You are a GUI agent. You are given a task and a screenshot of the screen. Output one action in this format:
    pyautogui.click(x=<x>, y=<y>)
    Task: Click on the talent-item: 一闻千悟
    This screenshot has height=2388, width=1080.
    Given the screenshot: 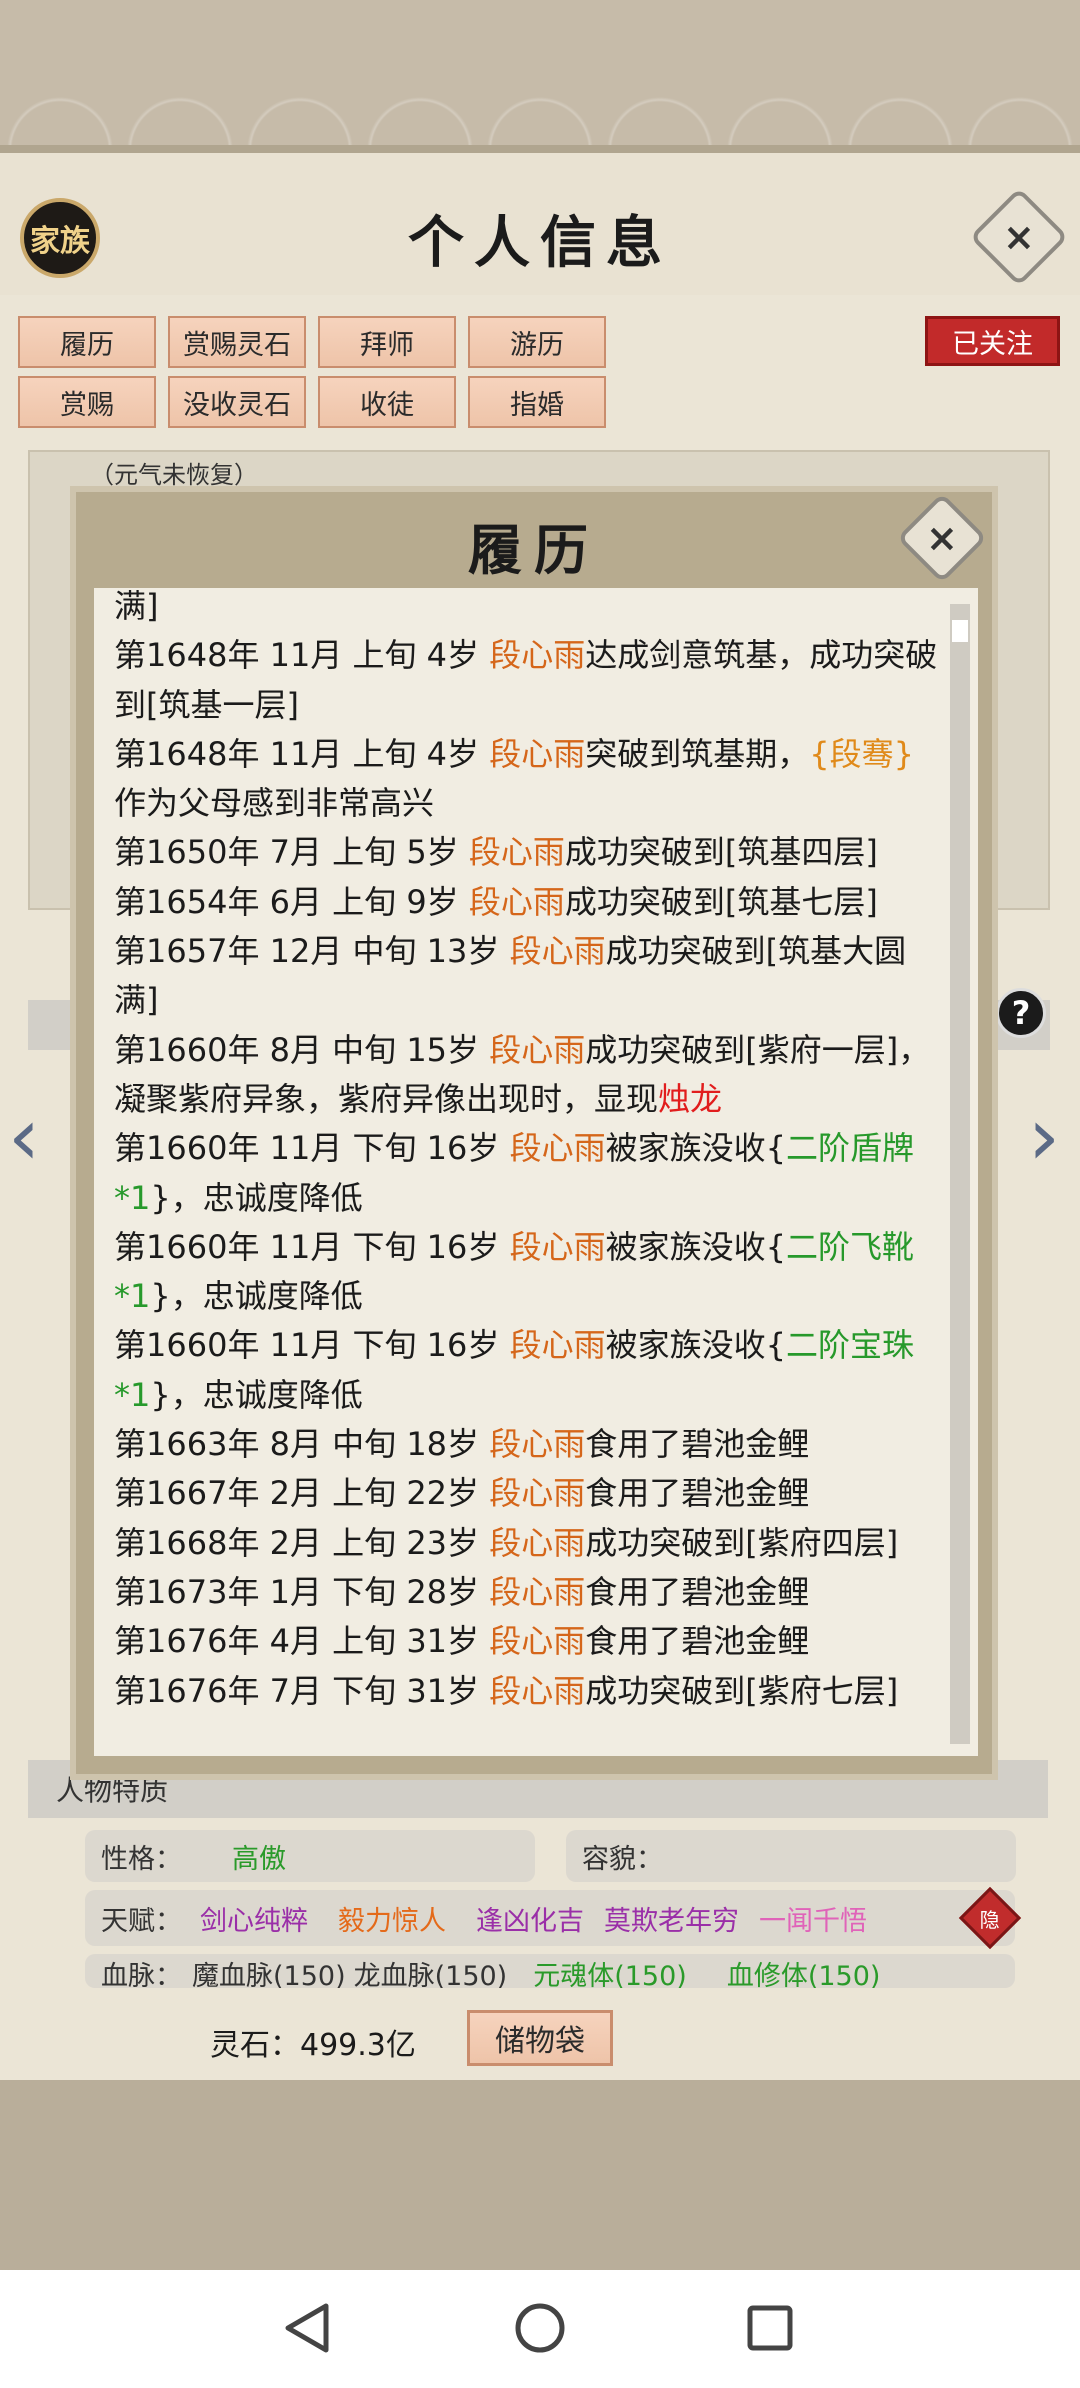 What is the action you would take?
    pyautogui.click(x=813, y=1918)
    